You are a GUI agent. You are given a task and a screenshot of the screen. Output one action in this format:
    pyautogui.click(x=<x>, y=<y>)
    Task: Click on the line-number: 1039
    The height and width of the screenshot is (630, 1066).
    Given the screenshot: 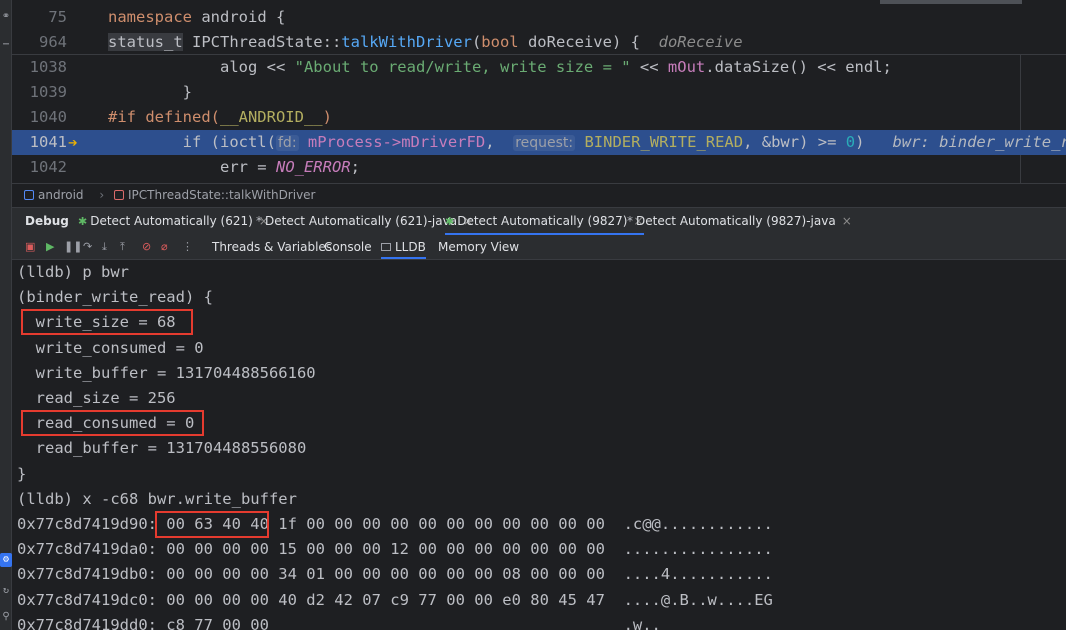 What is the action you would take?
    pyautogui.click(x=39, y=92)
    